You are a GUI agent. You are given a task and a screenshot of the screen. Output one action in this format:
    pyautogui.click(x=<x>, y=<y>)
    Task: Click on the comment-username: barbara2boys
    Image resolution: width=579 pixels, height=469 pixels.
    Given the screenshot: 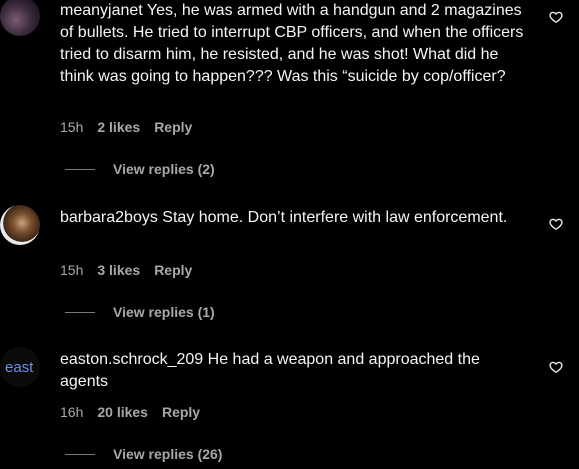 What is the action you would take?
    pyautogui.click(x=109, y=217)
    